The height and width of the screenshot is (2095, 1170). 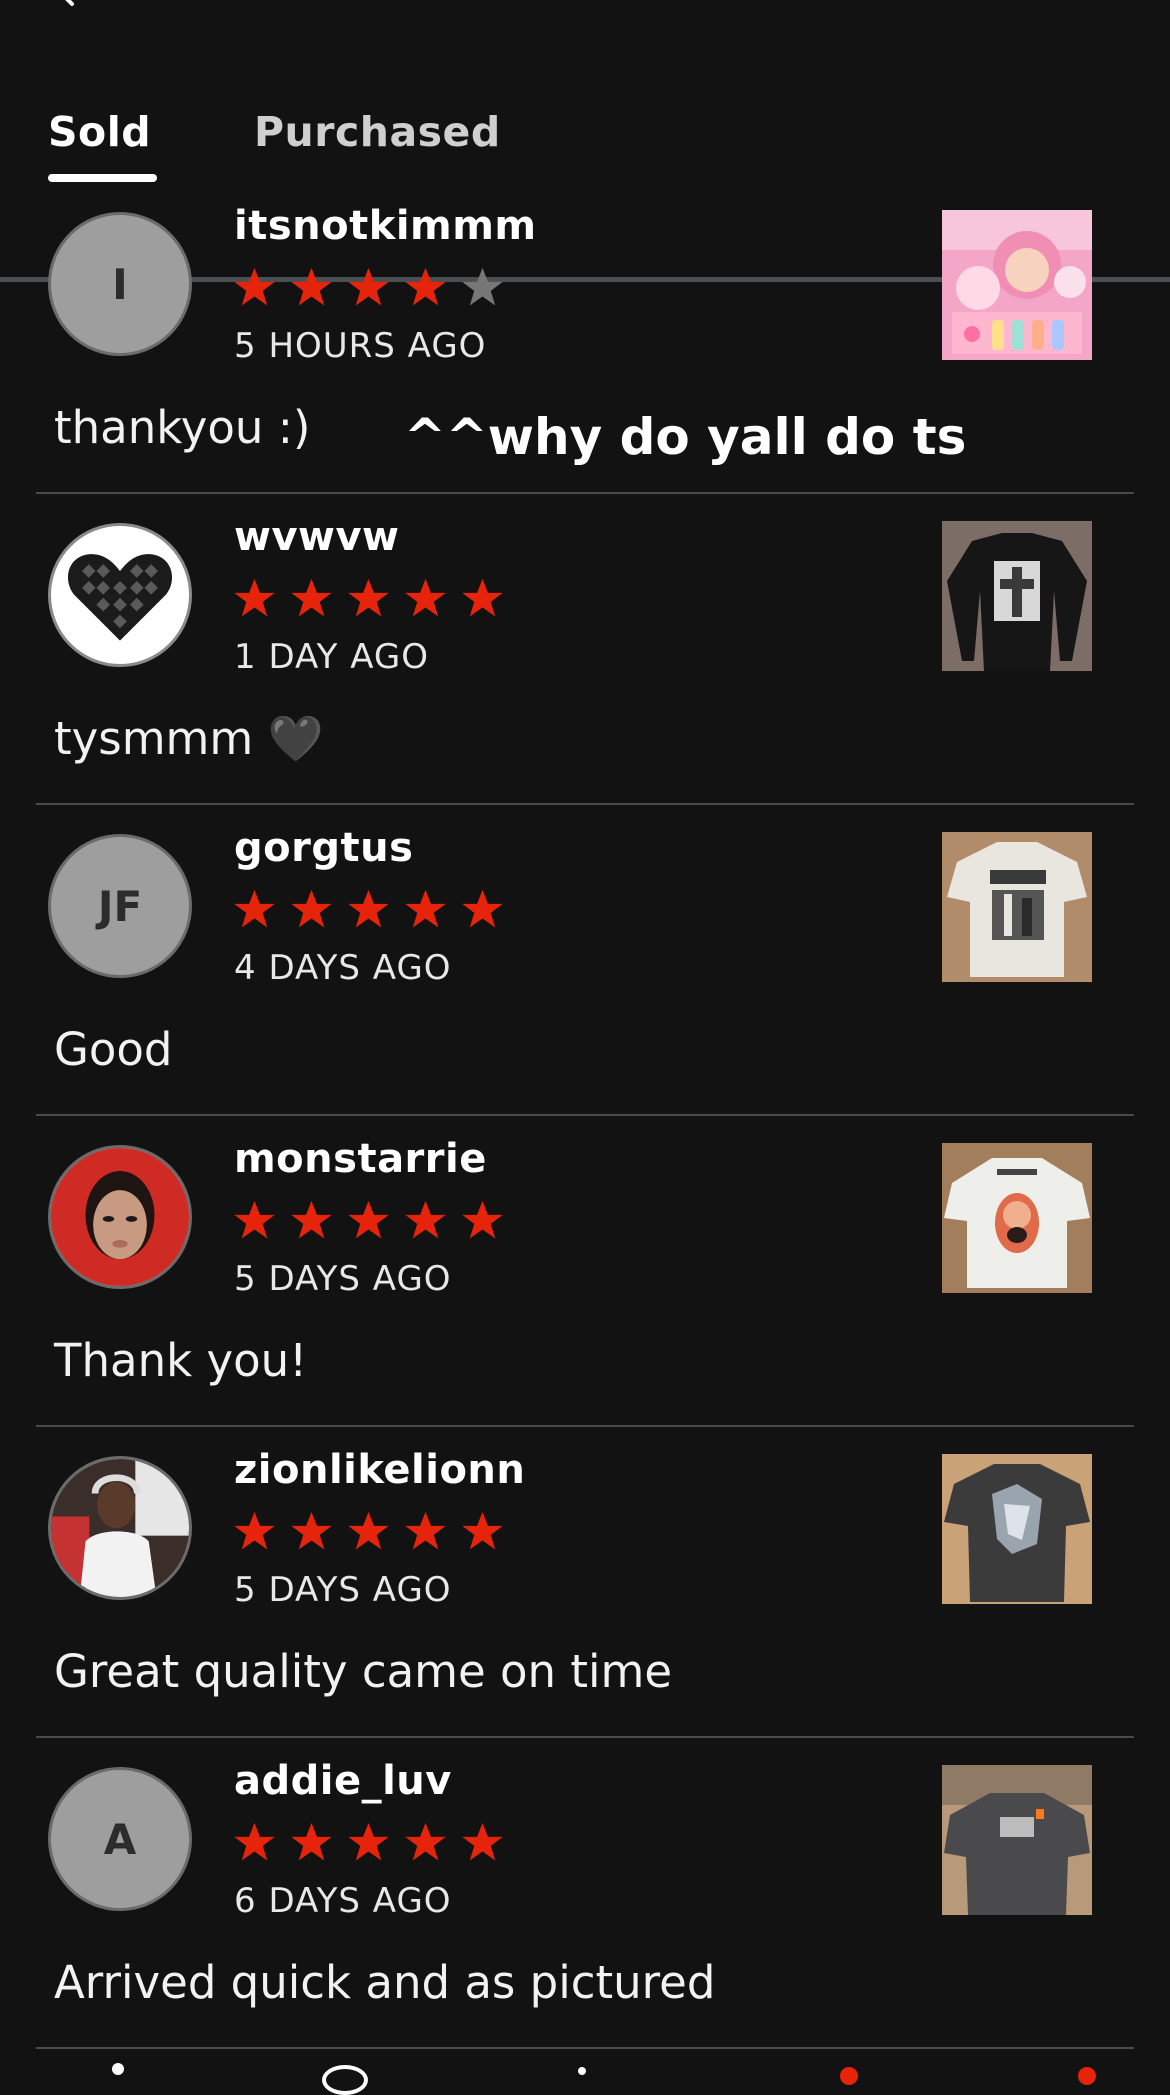 I want to click on reviewer-username: zionlikelionn, so click(x=379, y=1470).